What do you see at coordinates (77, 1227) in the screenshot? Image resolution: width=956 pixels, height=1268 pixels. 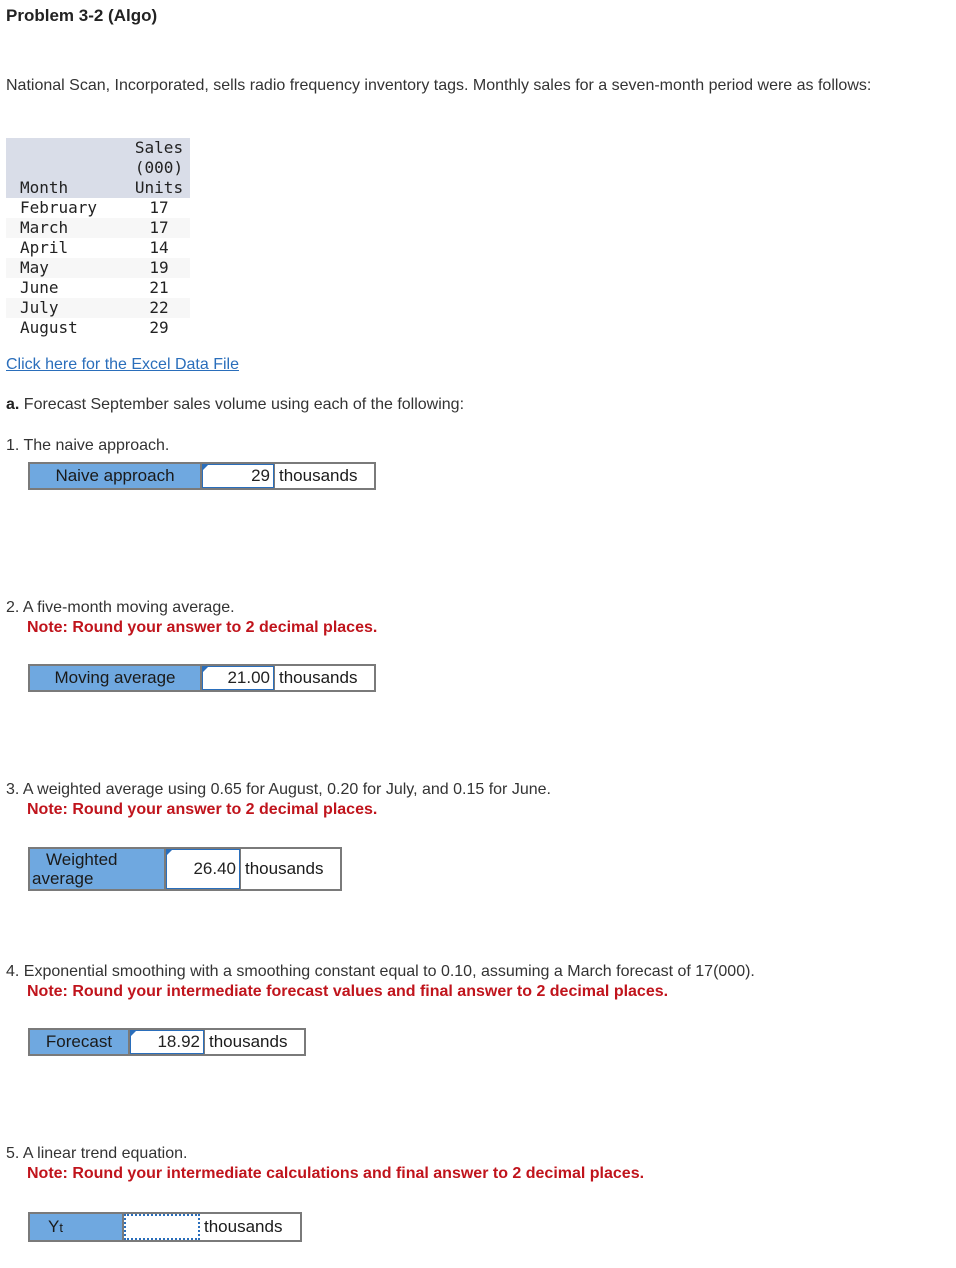 I see `yt-label: Yt` at bounding box center [77, 1227].